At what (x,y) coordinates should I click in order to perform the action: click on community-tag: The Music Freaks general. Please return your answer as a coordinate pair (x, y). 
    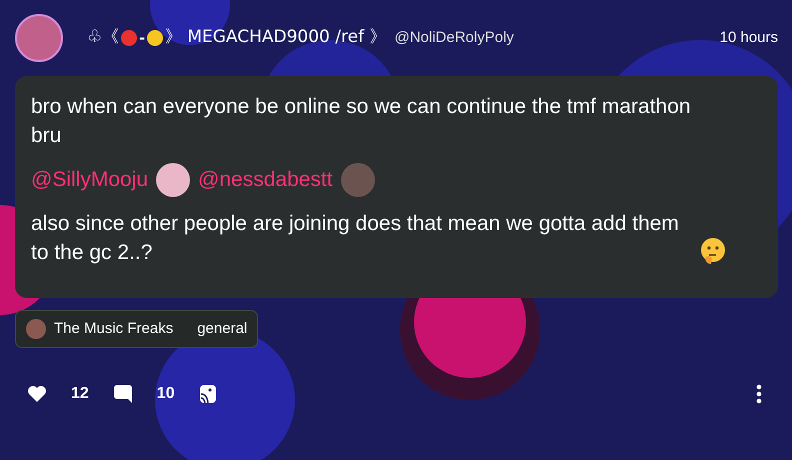
    Looking at the image, I should click on (136, 329).